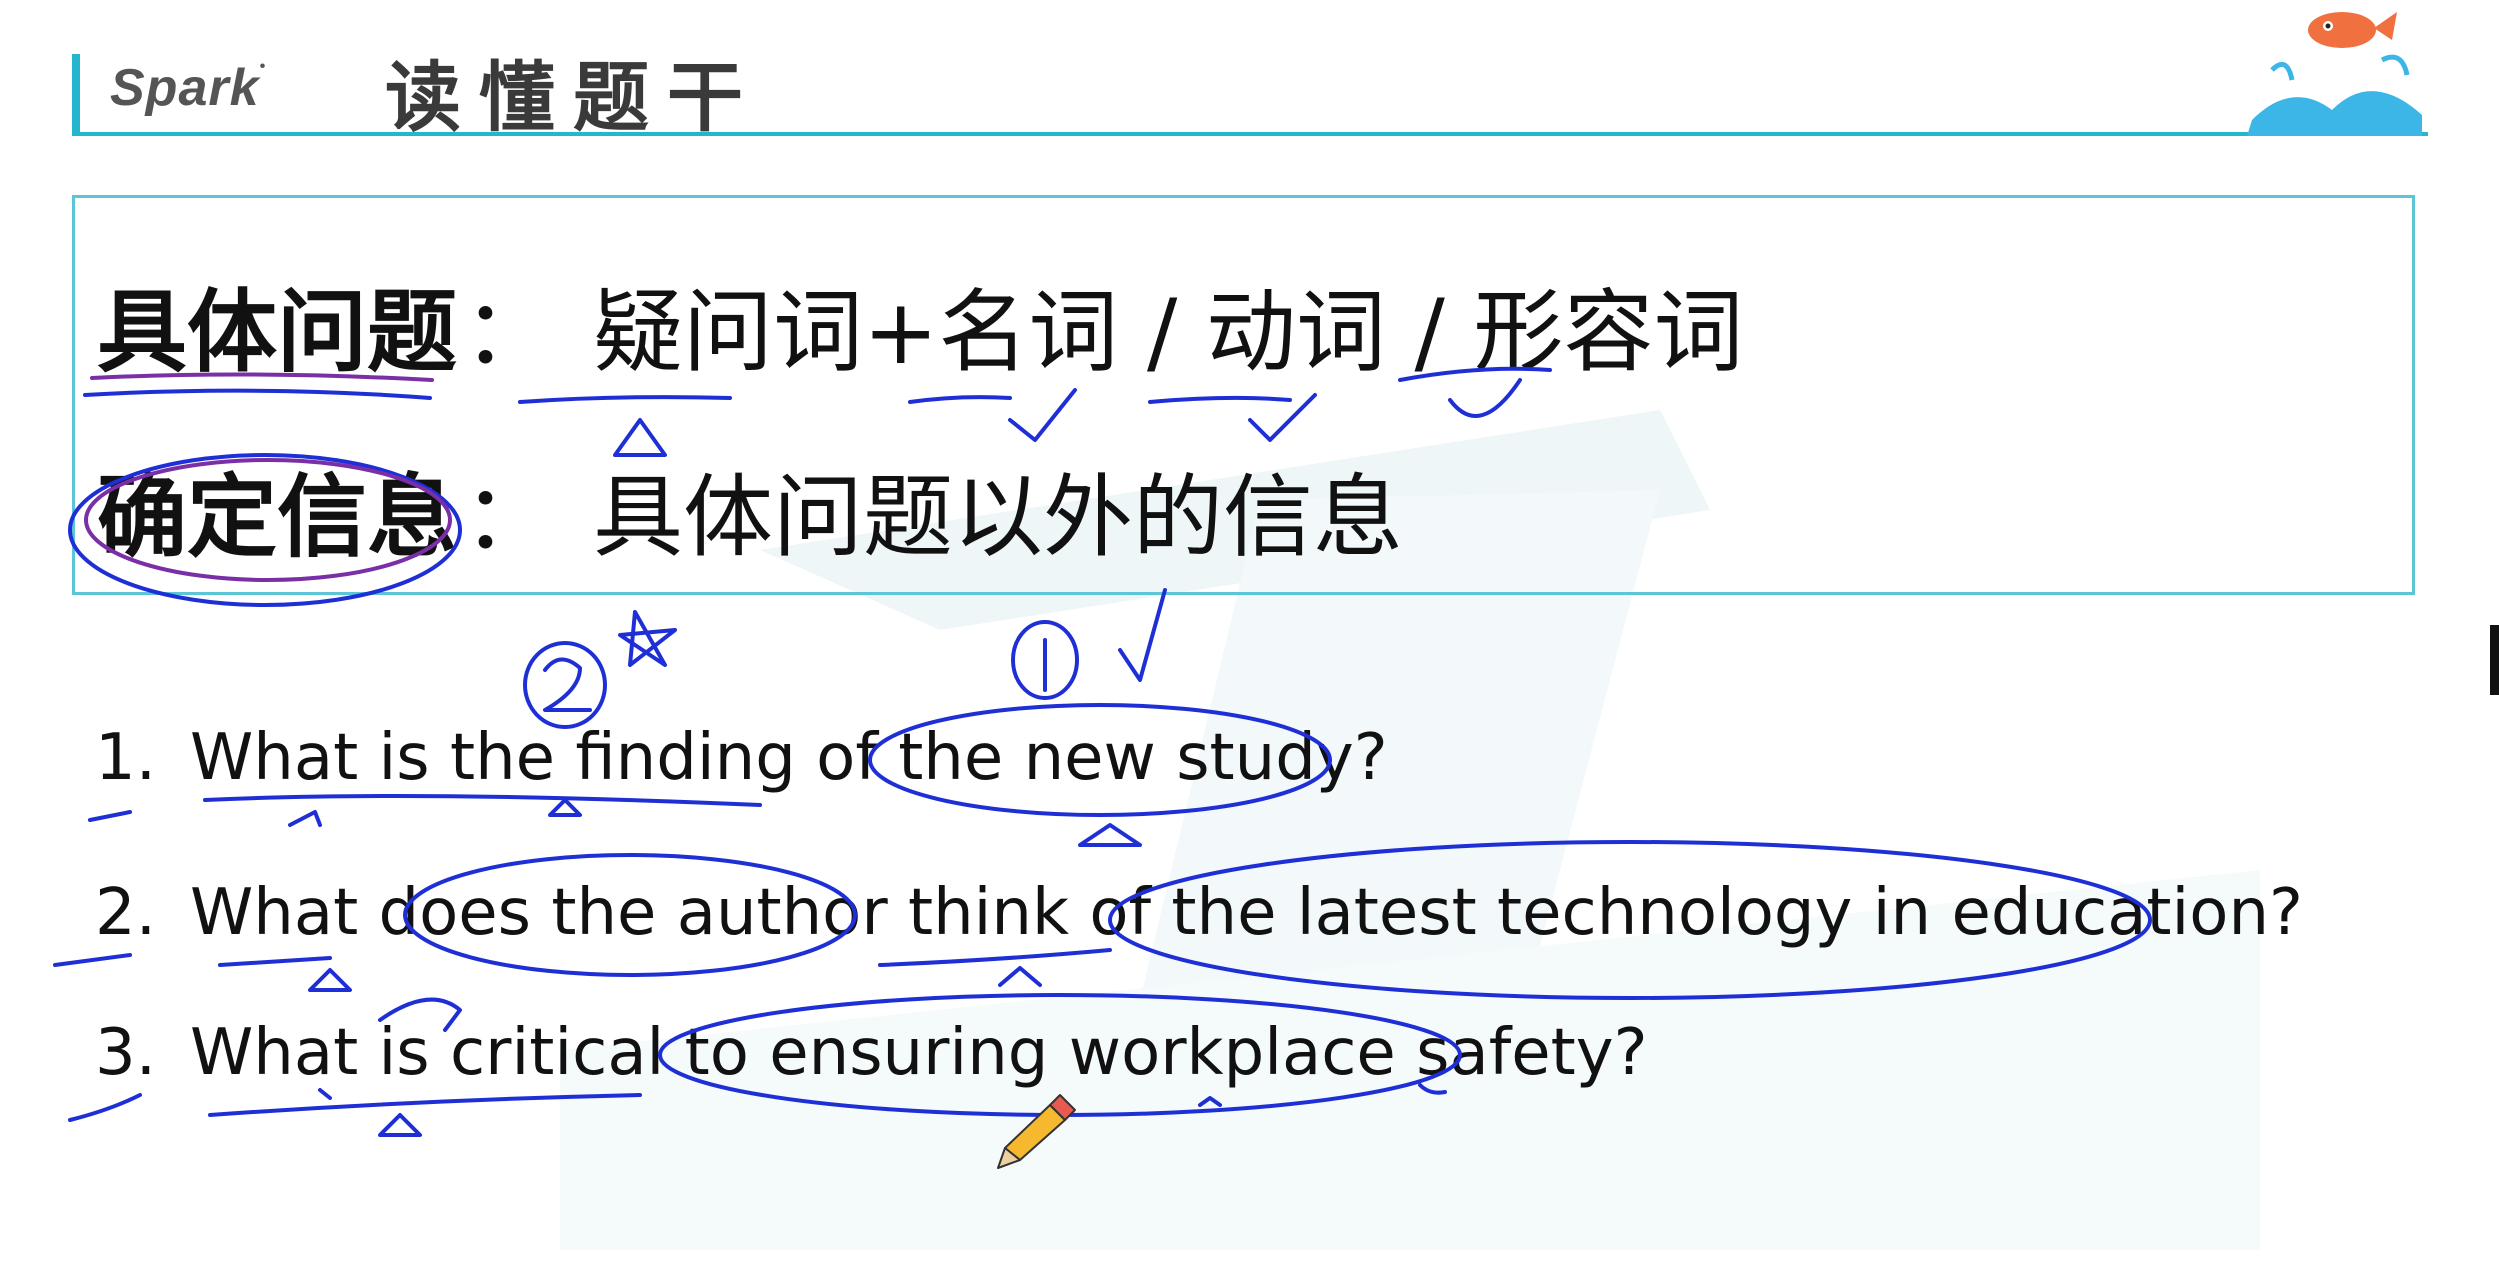 The width and height of the screenshot is (2499, 1284). I want to click on question-number: 2., so click(126, 913).